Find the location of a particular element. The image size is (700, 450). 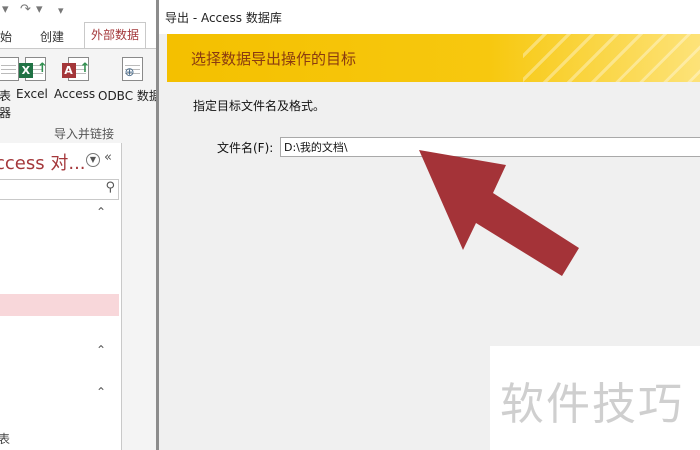

workspace-background is located at coordinates (139, 296).